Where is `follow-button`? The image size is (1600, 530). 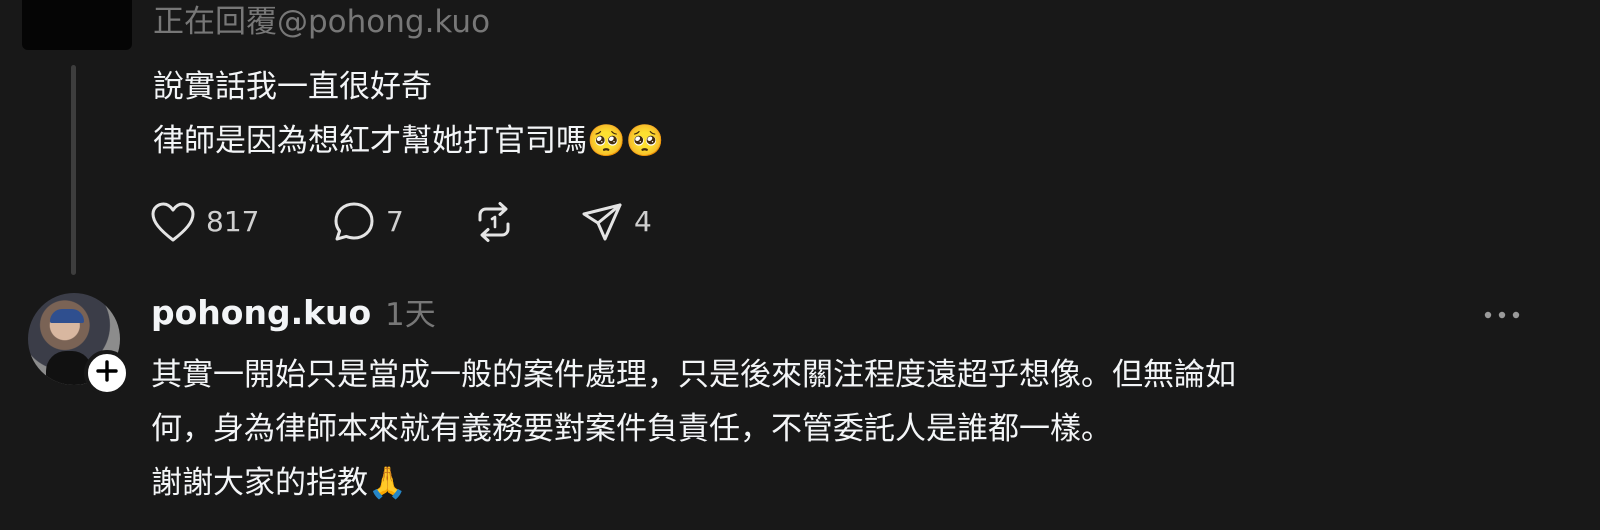 follow-button is located at coordinates (107, 373).